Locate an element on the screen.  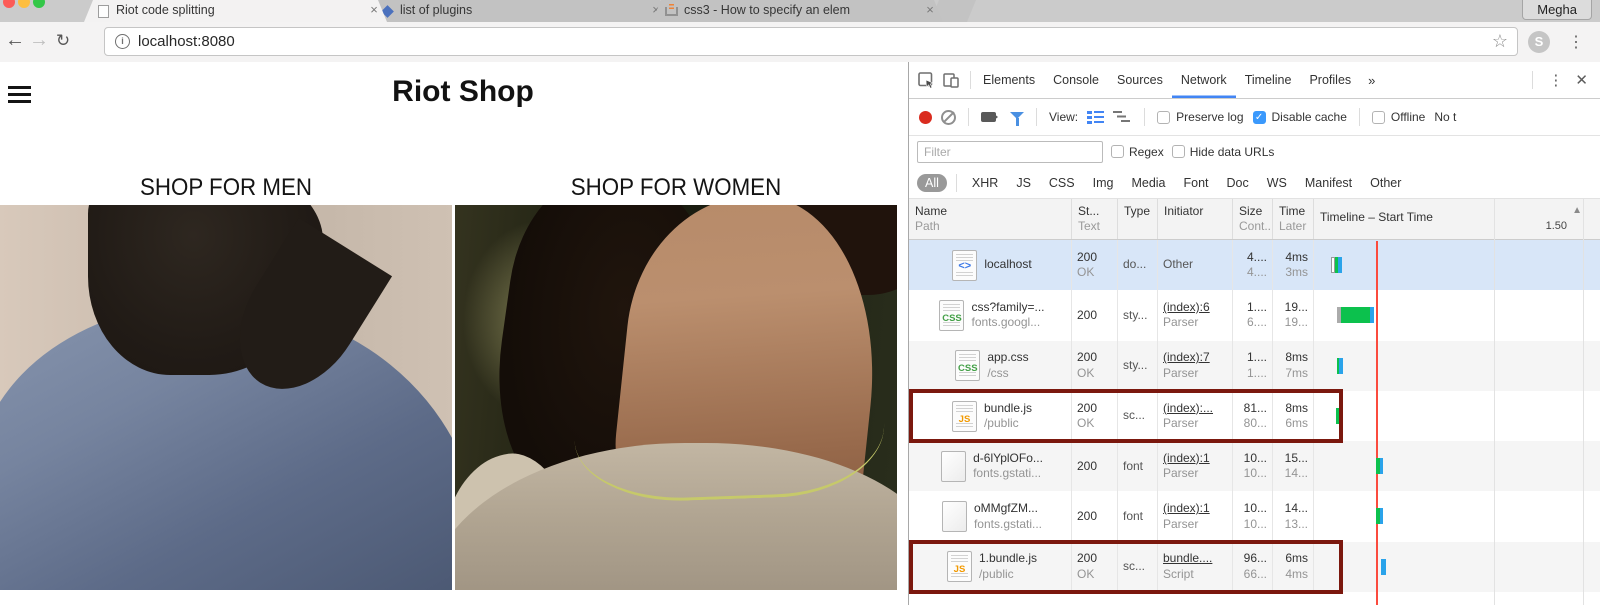
browser-tab-2: list of plugins × is located at coordinates (518, 11).